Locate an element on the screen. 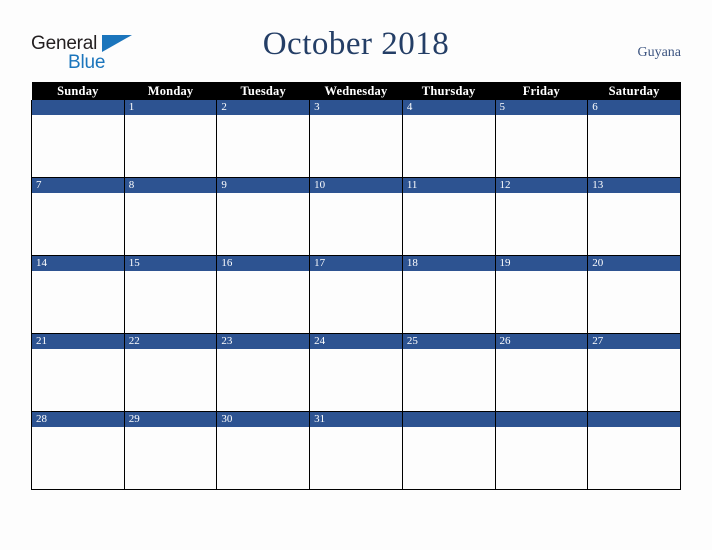 The width and height of the screenshot is (712, 550). day-number: 12 is located at coordinates (541, 185).